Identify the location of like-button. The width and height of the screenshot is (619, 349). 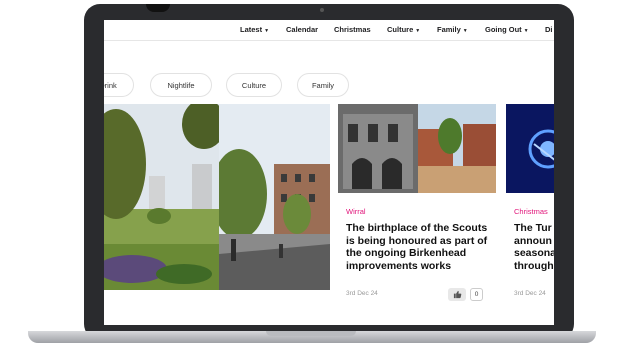
(457, 294).